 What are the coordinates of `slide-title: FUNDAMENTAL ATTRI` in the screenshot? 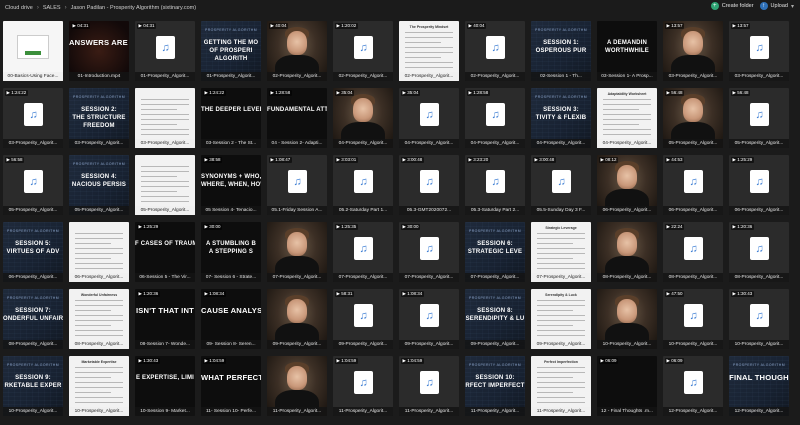 It's located at (297, 110).